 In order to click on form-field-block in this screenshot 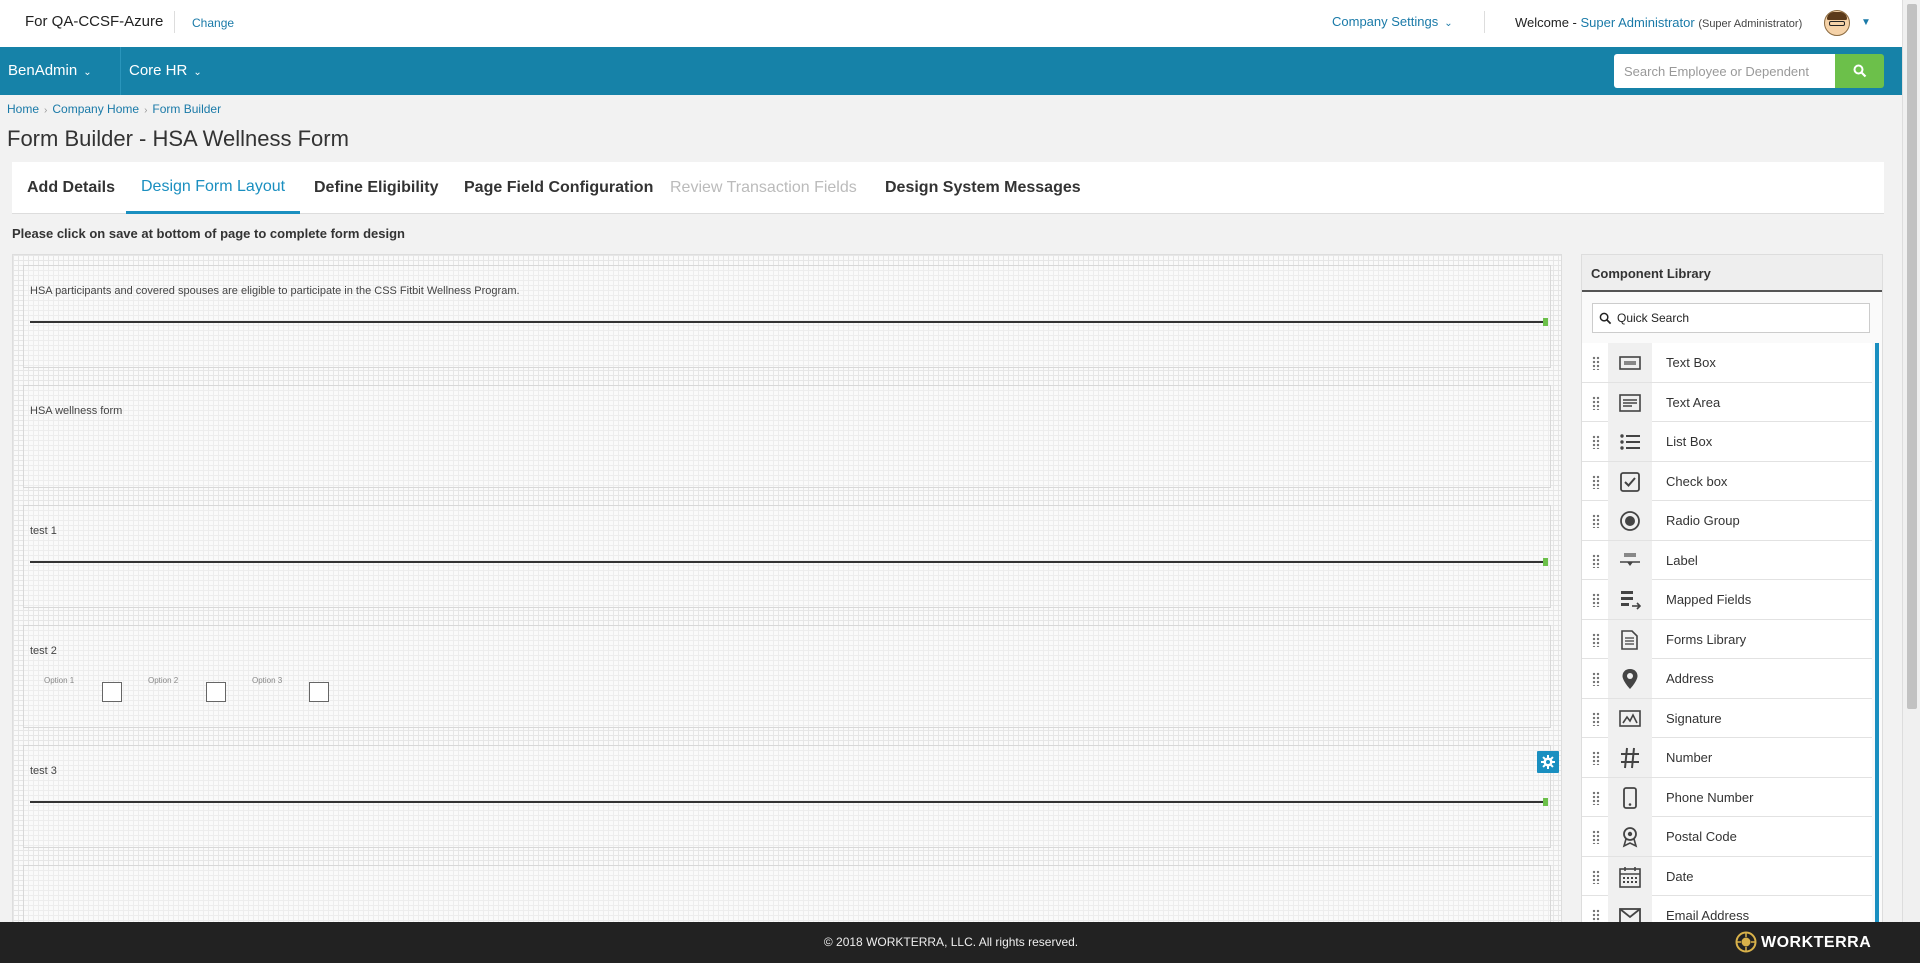, I will do `click(787, 894)`.